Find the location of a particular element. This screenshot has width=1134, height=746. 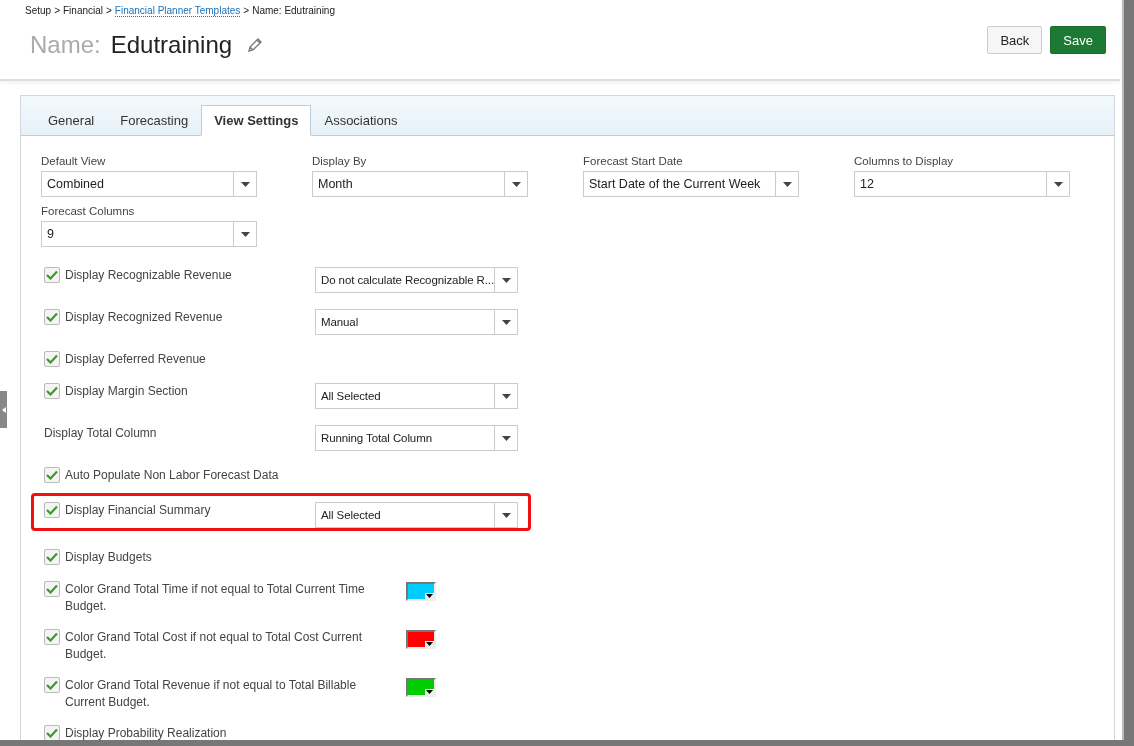

dropdown: Start Date of the Current Week is located at coordinates (691, 184).